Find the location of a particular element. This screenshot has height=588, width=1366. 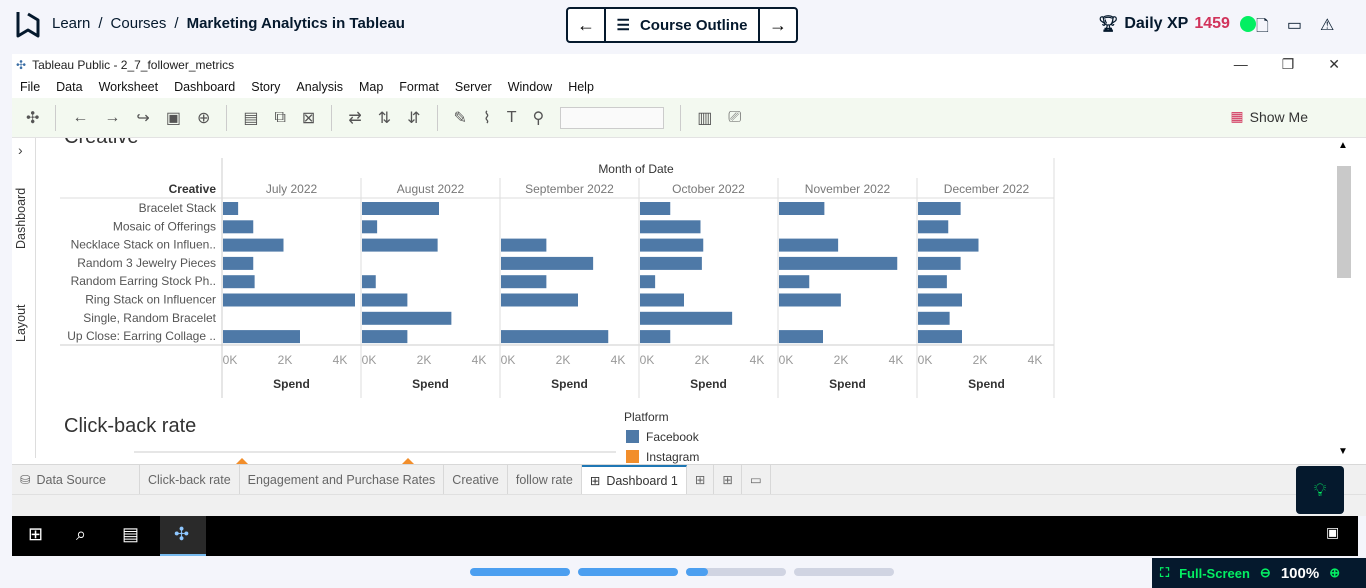

daily-xp: 🏆︎ Daily XP 1459 is located at coordinates (1177, 24).